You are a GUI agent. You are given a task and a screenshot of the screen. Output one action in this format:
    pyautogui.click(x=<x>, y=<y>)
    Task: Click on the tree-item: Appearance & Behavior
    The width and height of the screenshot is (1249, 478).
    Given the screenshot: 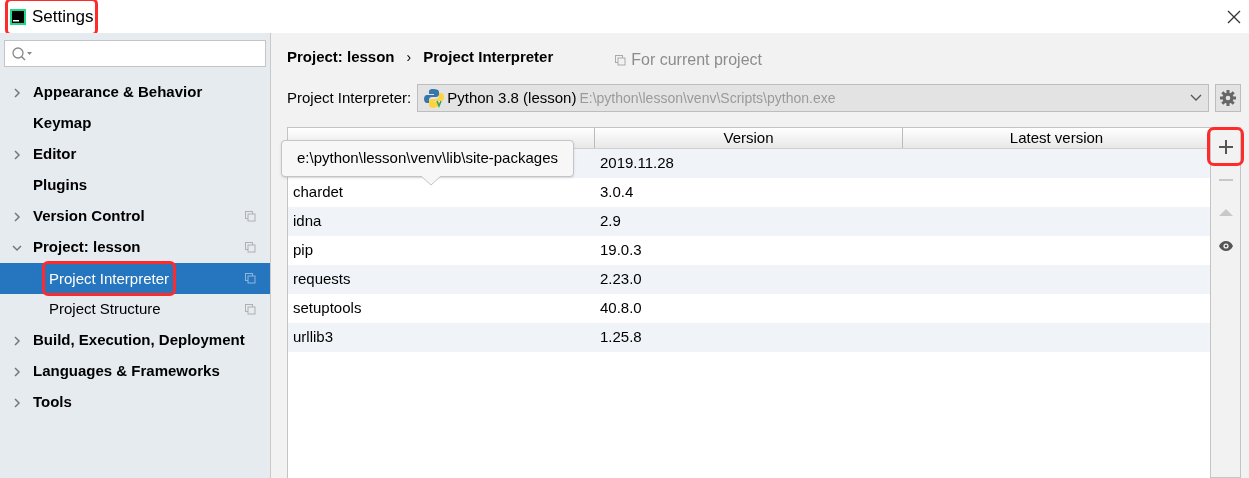 What is the action you would take?
    pyautogui.click(x=135, y=92)
    